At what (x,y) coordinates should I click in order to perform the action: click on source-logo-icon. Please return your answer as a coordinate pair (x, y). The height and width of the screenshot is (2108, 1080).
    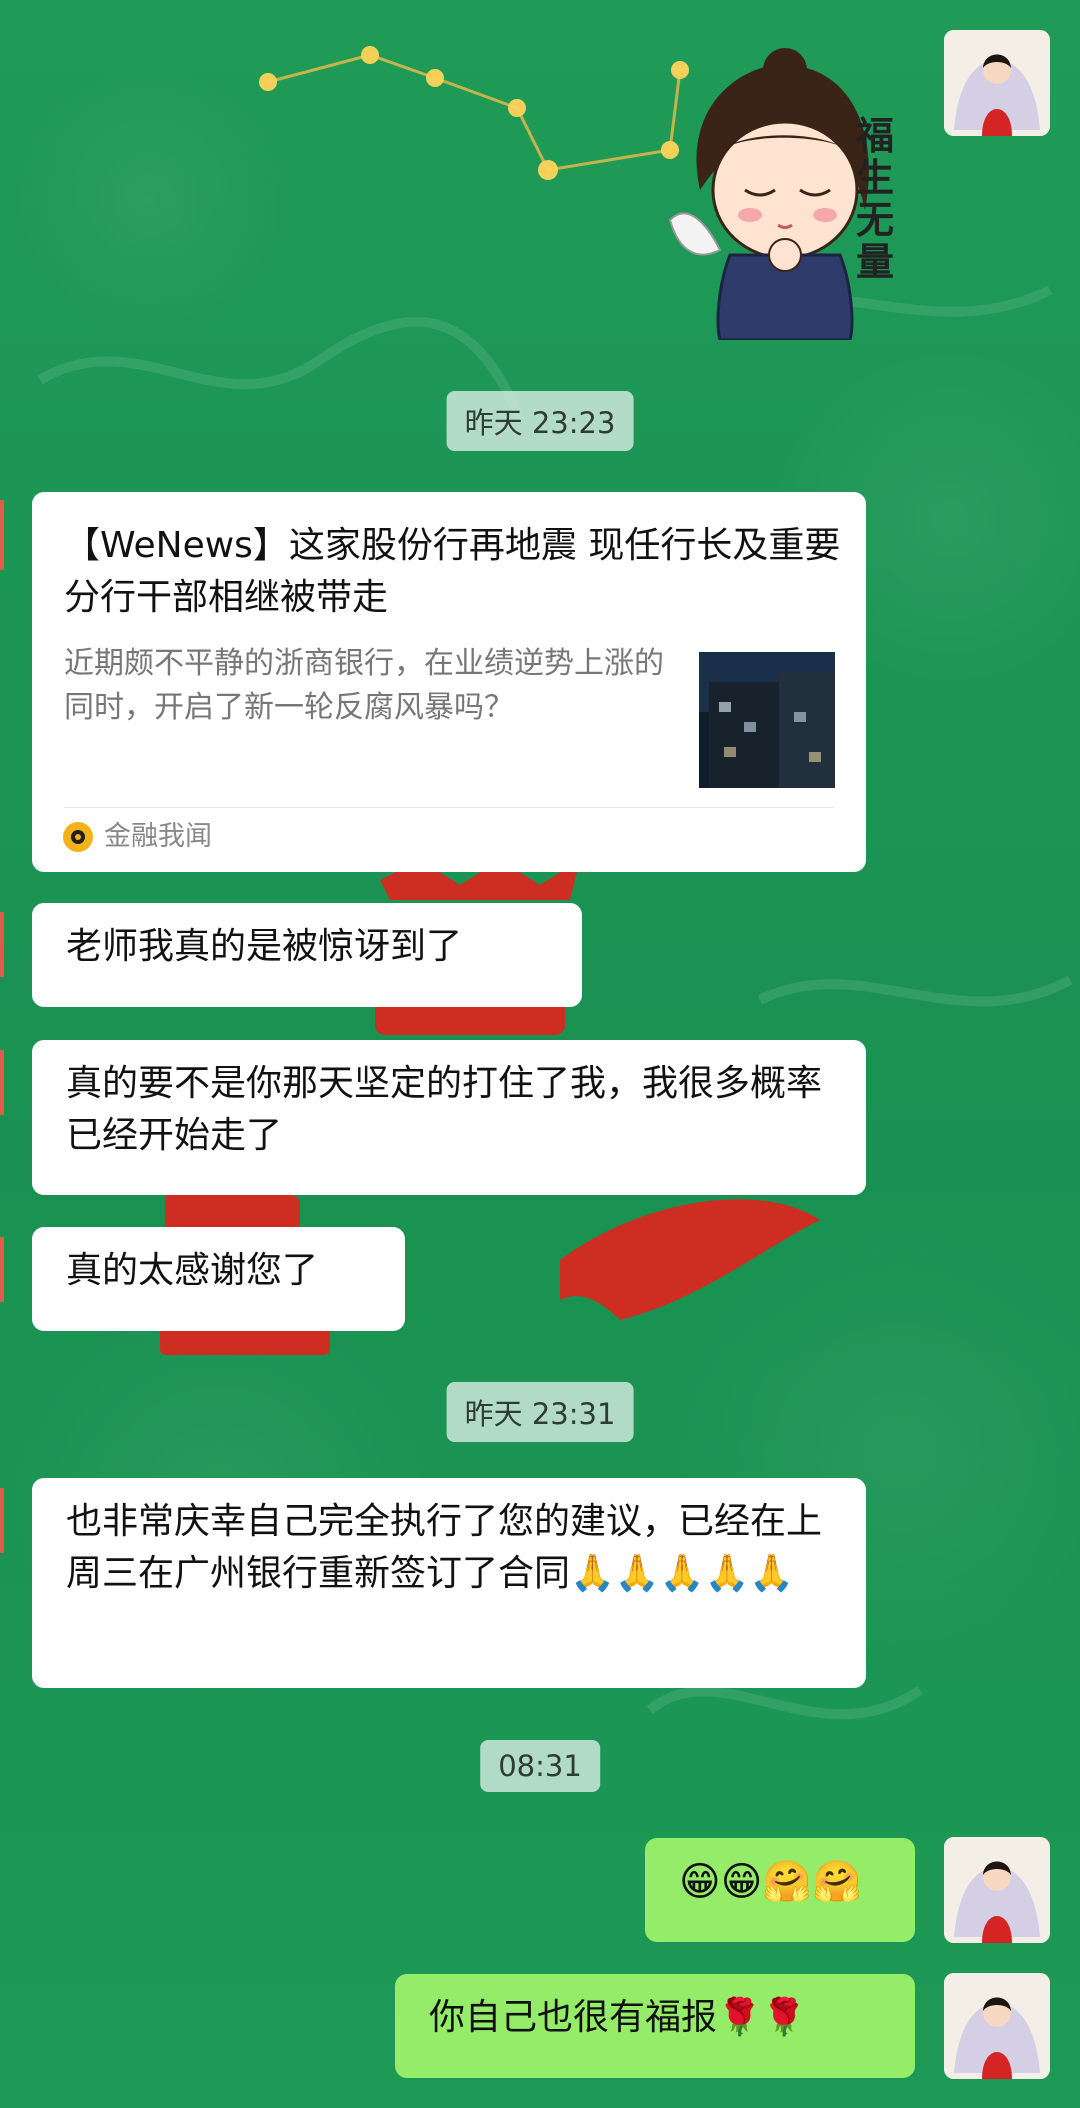
    Looking at the image, I should click on (78, 837).